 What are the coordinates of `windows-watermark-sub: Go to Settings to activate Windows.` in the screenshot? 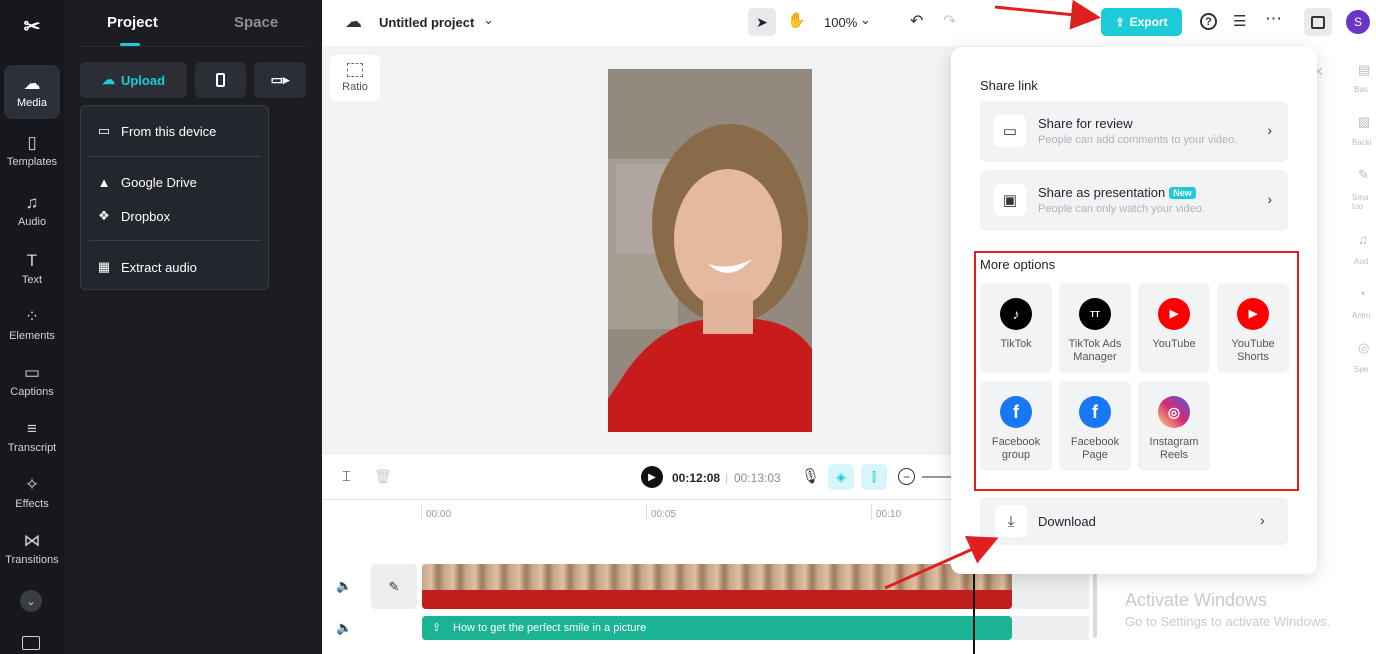 It's located at (1228, 621).